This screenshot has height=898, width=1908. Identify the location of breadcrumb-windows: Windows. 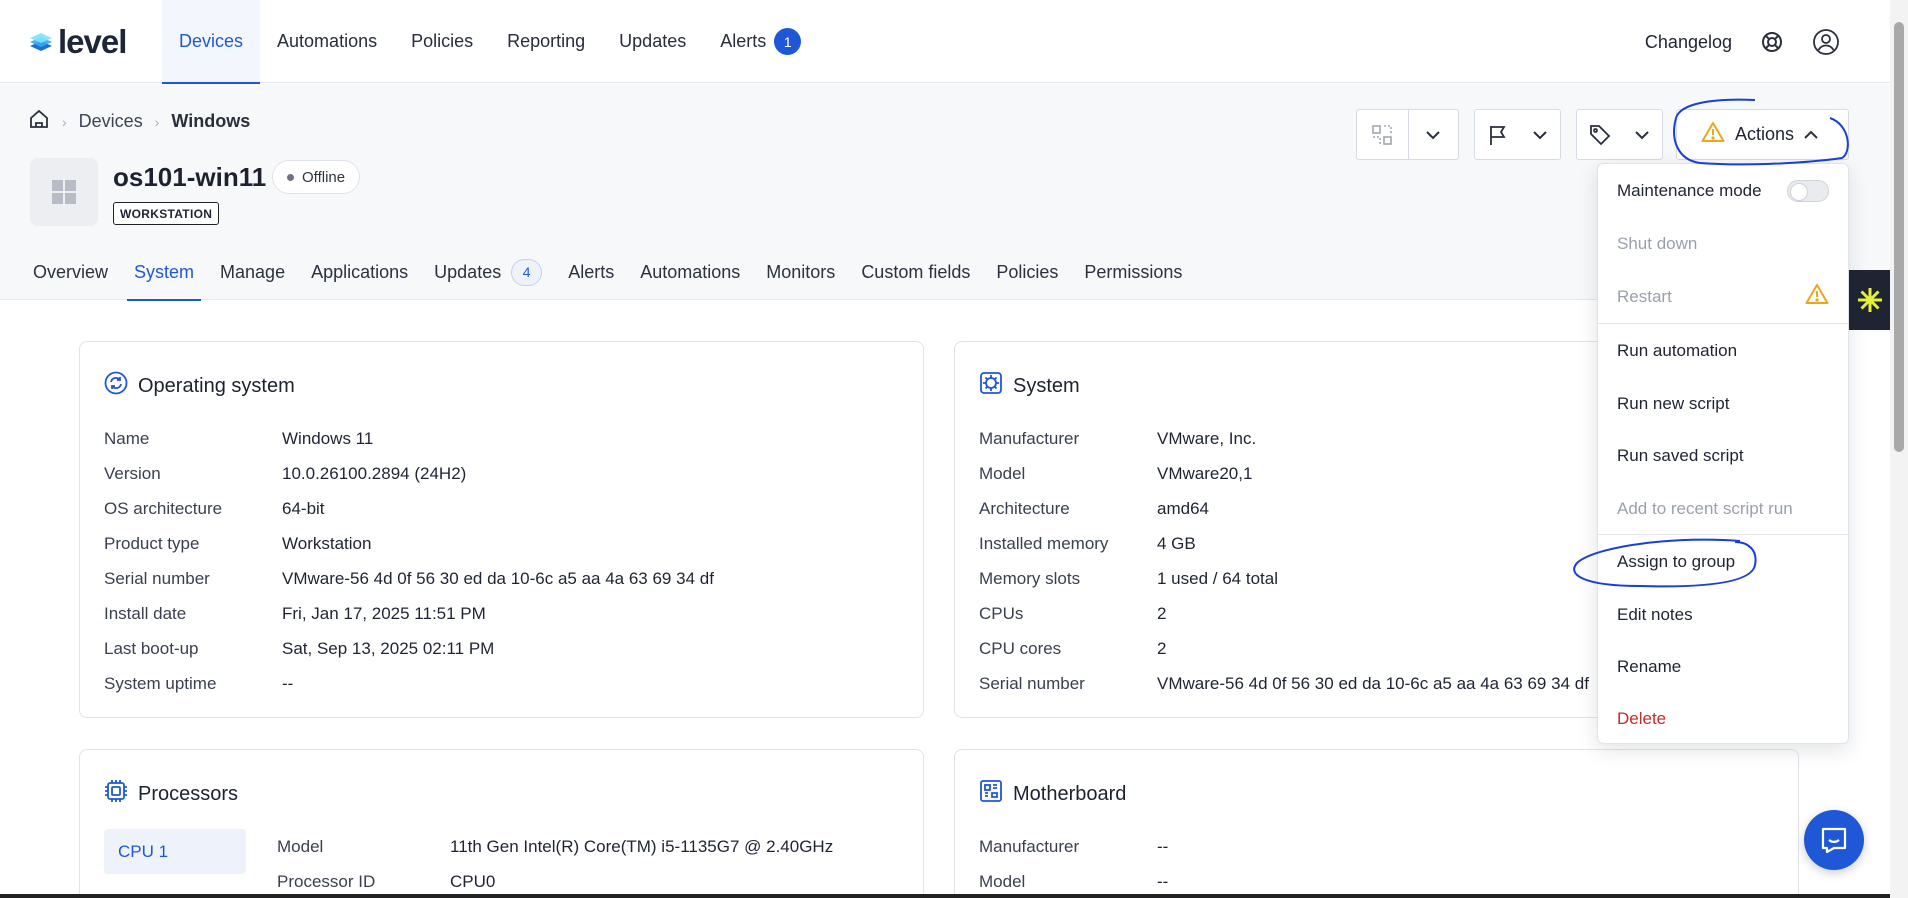
(210, 121).